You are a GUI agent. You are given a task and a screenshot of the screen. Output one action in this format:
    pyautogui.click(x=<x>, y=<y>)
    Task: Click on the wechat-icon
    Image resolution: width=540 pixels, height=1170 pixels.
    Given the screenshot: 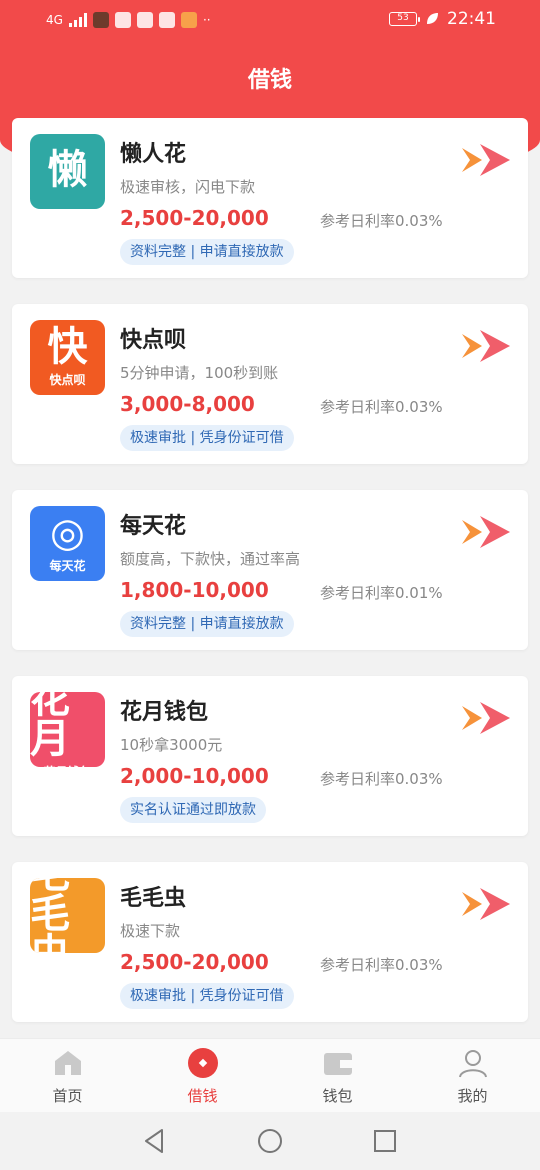 What is the action you would take?
    pyautogui.click(x=144, y=20)
    